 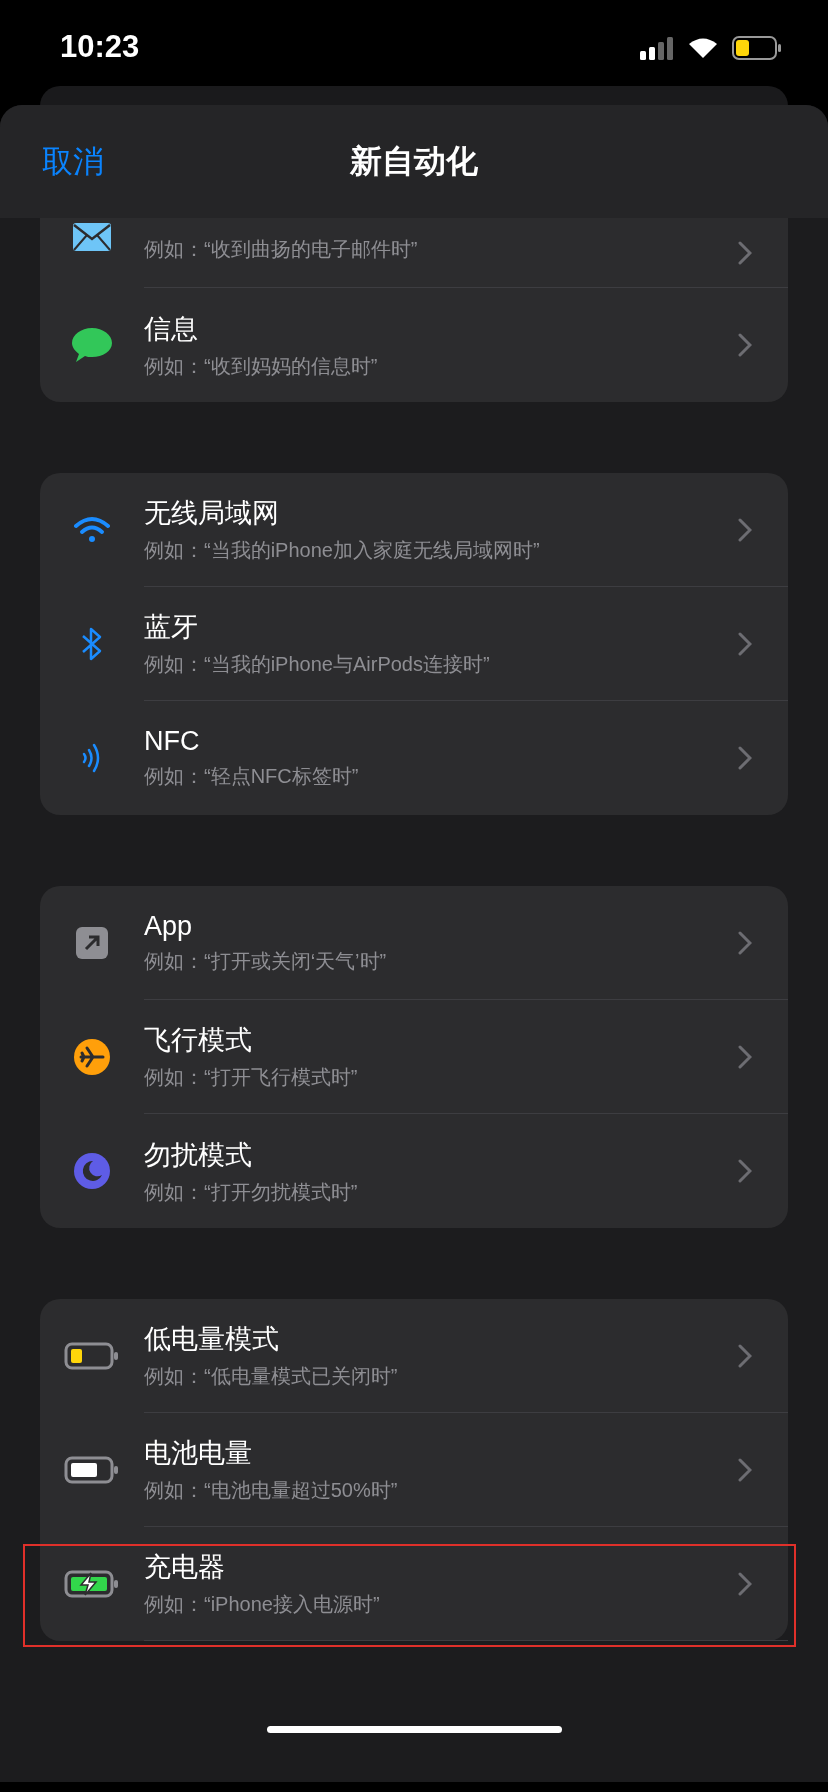 I want to click on trigger-example: 例如：“当我的iPhone加入家庭无线局域网时”, so click(x=342, y=550).